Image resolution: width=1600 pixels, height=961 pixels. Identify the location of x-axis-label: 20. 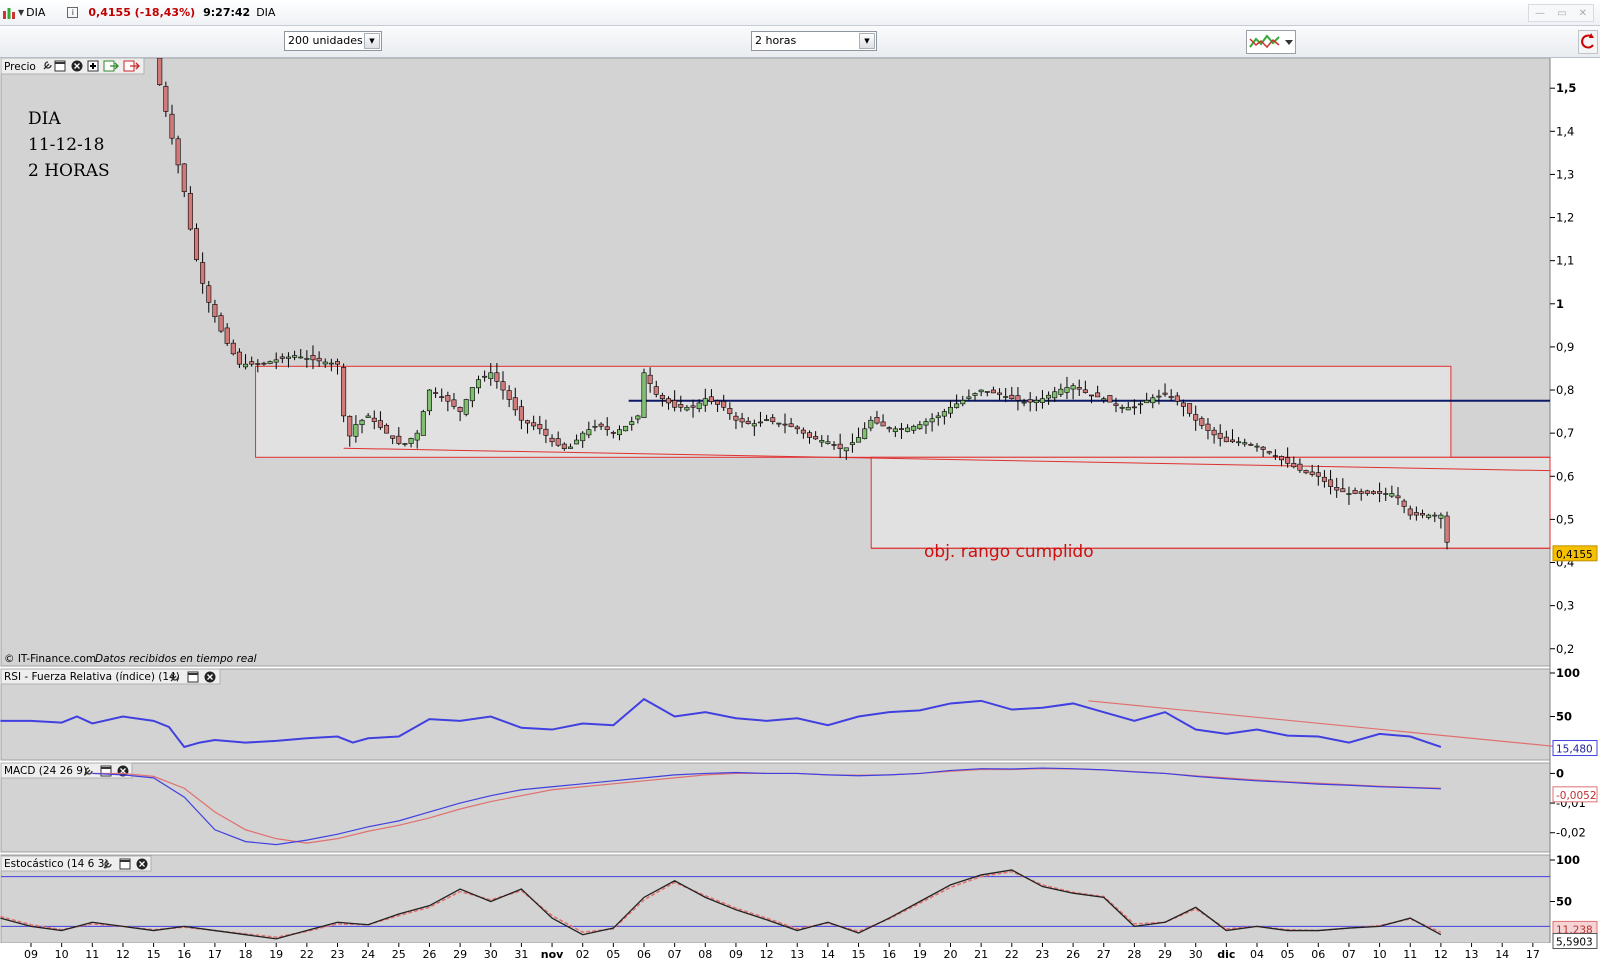
(951, 954).